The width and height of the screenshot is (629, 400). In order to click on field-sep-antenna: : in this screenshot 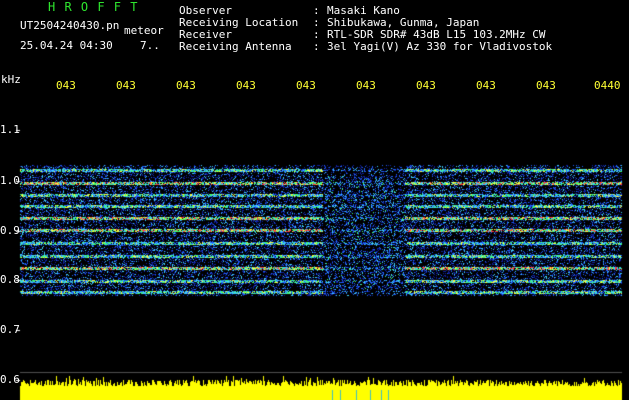, I will do `click(316, 46)`.